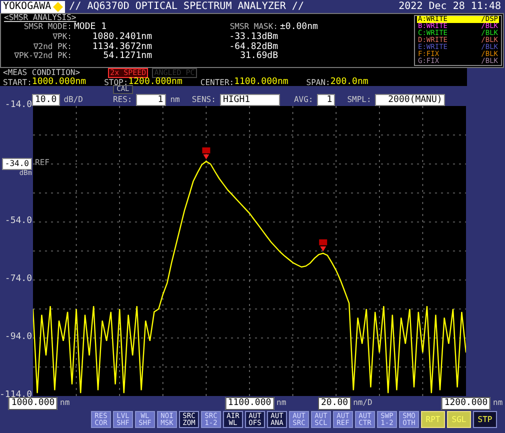 The height and width of the screenshot is (433, 505). What do you see at coordinates (485, 419) in the screenshot?
I see `softkey-button: STP` at bounding box center [485, 419].